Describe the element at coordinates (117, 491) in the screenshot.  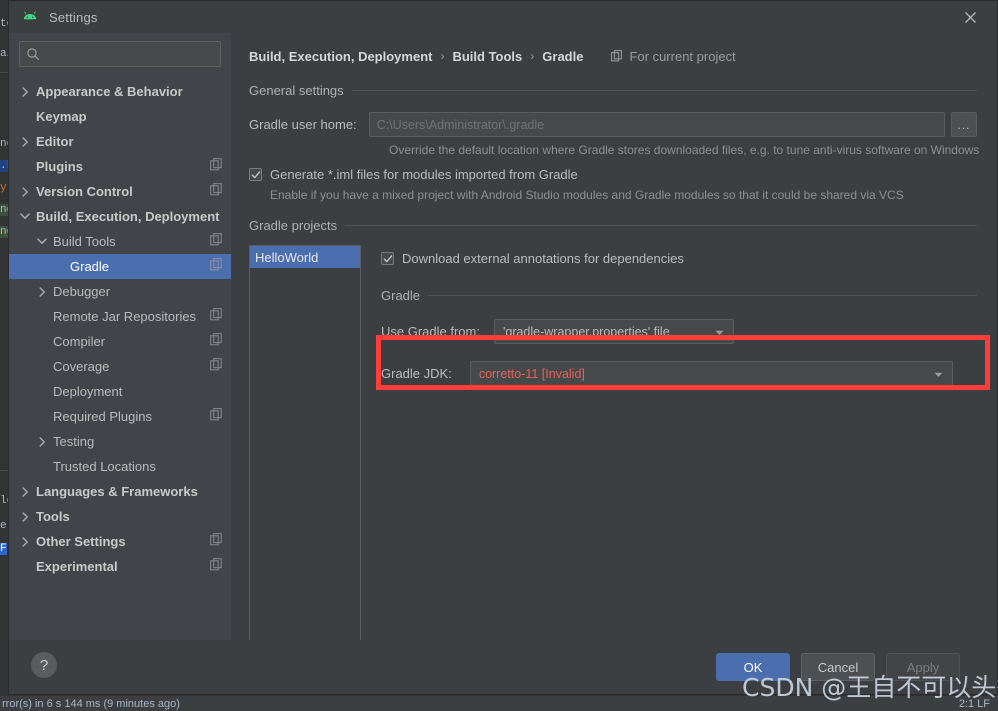
I see `sidebar-item-label: Languages & Frameworks` at that location.